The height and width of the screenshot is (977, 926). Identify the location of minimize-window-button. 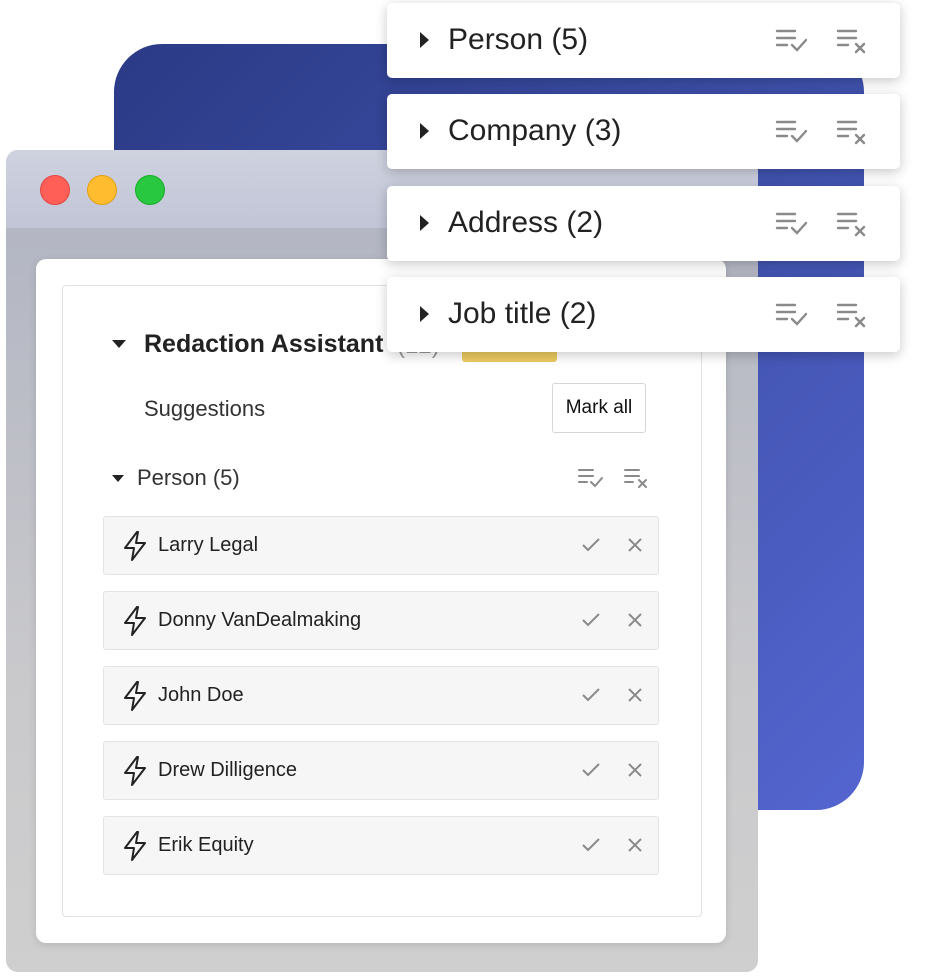
(102, 190).